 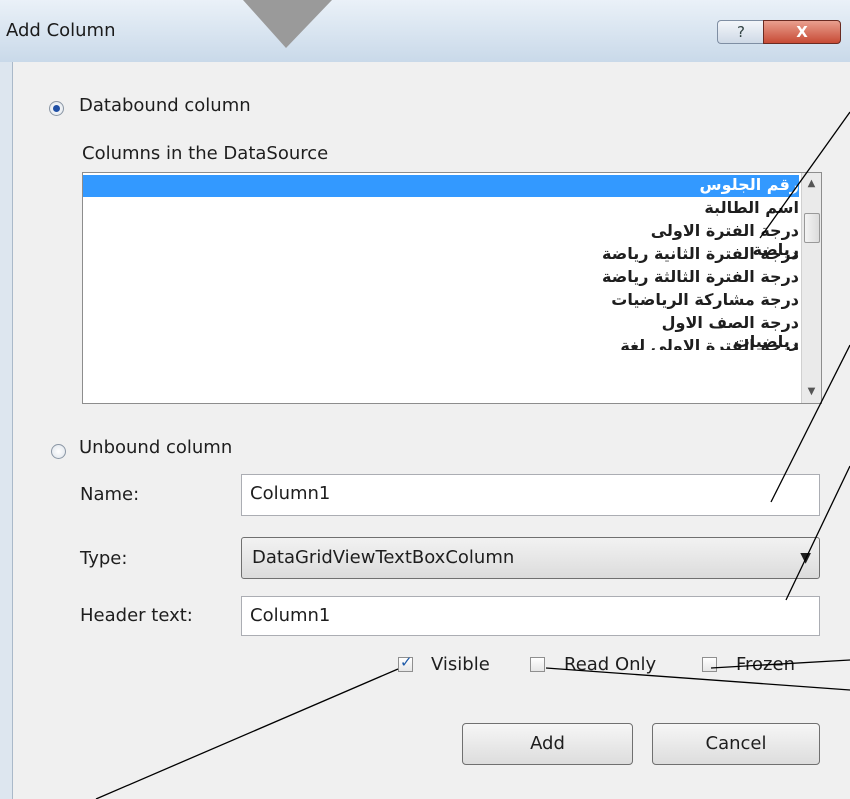 I want to click on top-pointer-shape, so click(x=287, y=24).